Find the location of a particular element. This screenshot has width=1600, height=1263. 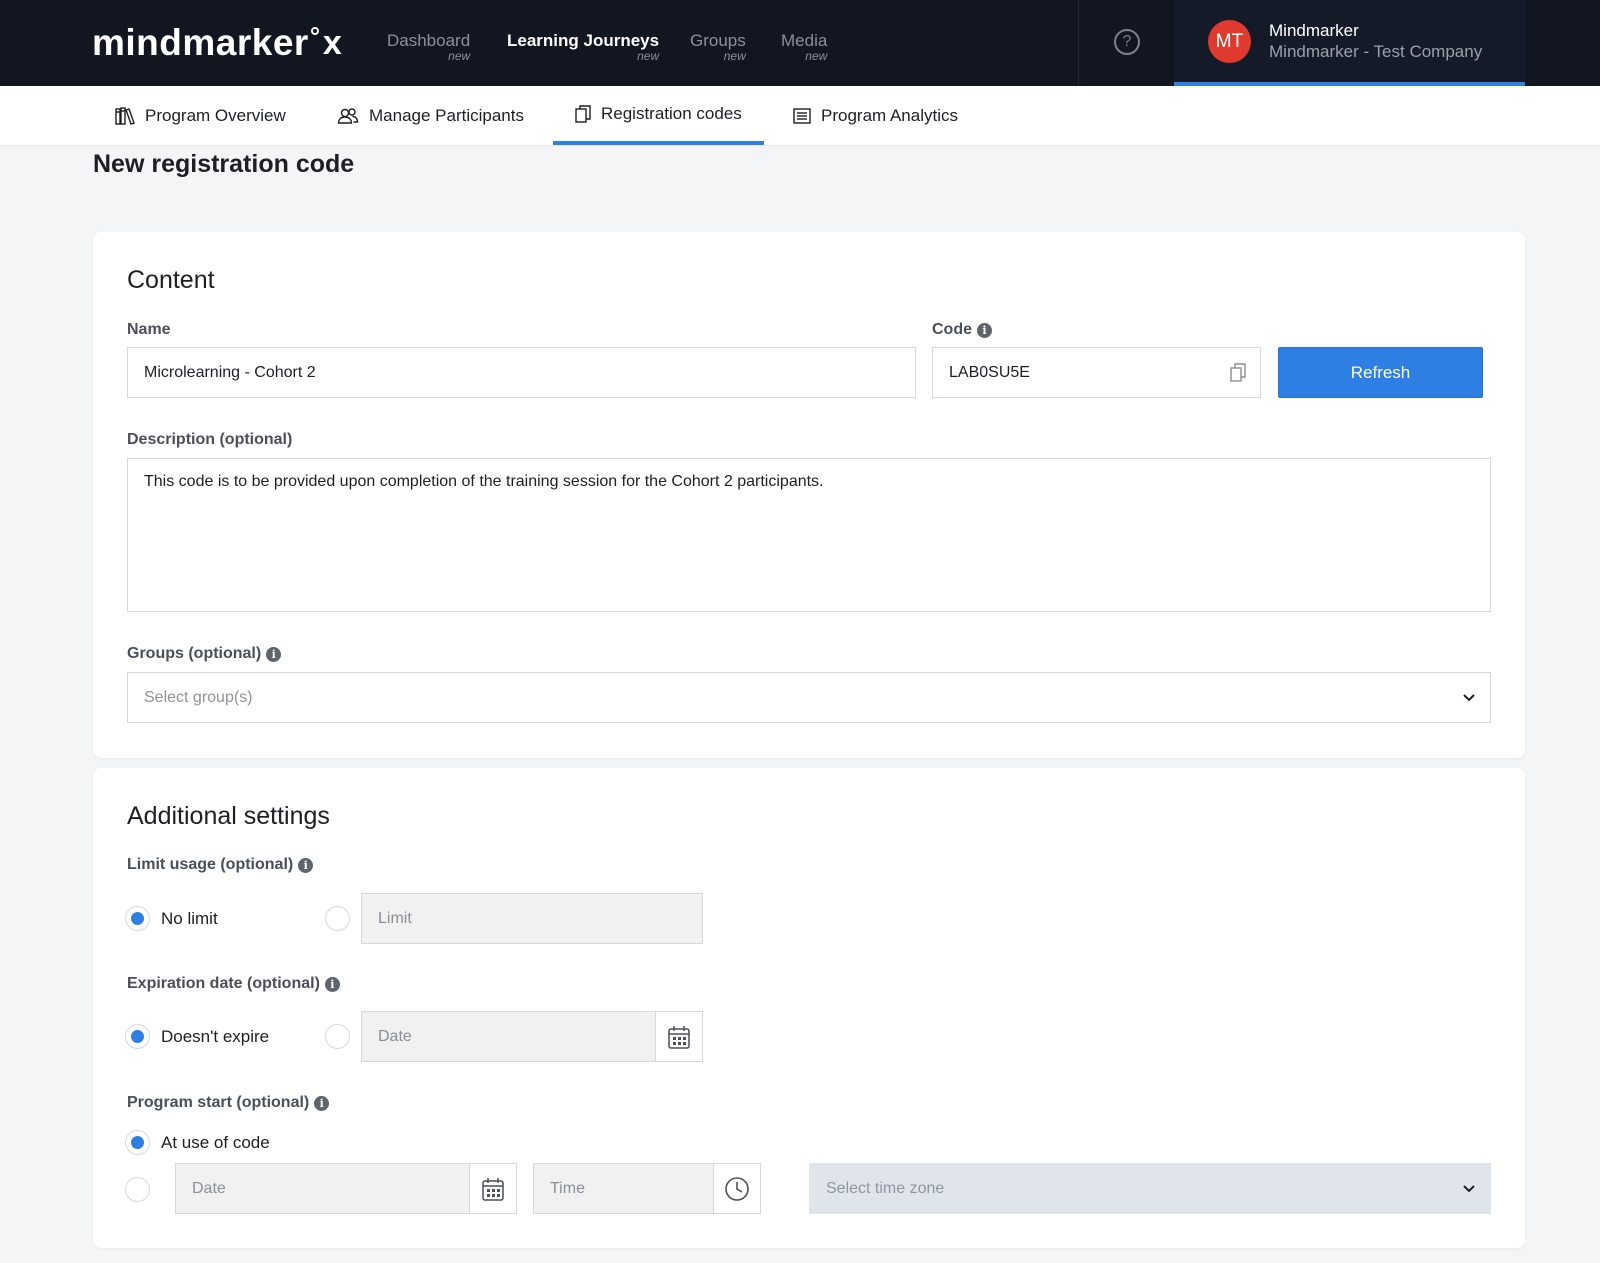

at-use-of-code-radio is located at coordinates (137, 1142).